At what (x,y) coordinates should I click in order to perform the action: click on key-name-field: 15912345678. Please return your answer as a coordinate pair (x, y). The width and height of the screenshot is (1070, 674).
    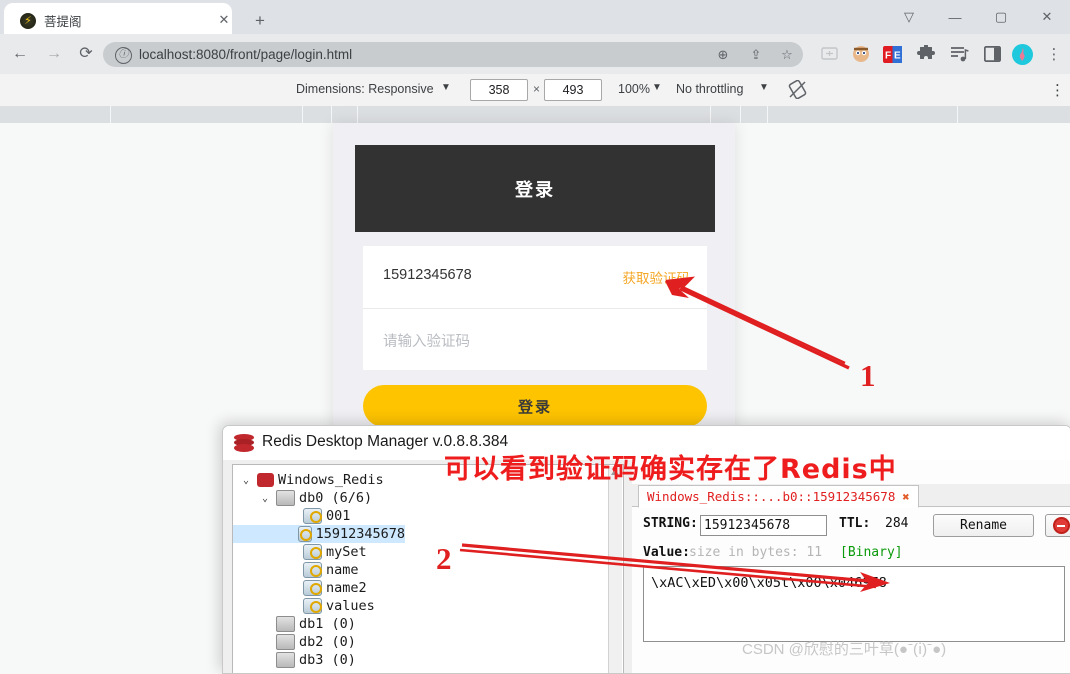
    Looking at the image, I should click on (763, 525).